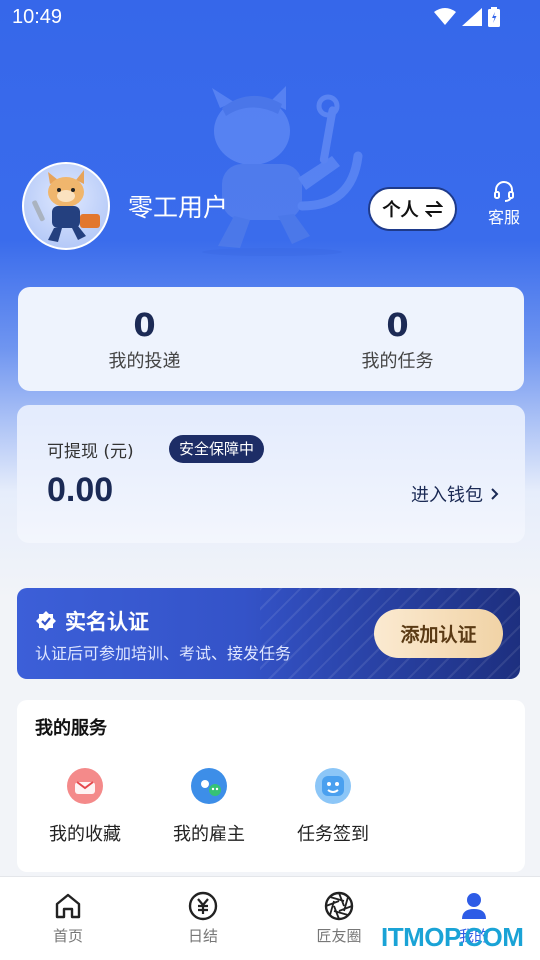  I want to click on wallet-card: 可提现 (元) 安全保障中 0.00 进入钱包, so click(271, 474).